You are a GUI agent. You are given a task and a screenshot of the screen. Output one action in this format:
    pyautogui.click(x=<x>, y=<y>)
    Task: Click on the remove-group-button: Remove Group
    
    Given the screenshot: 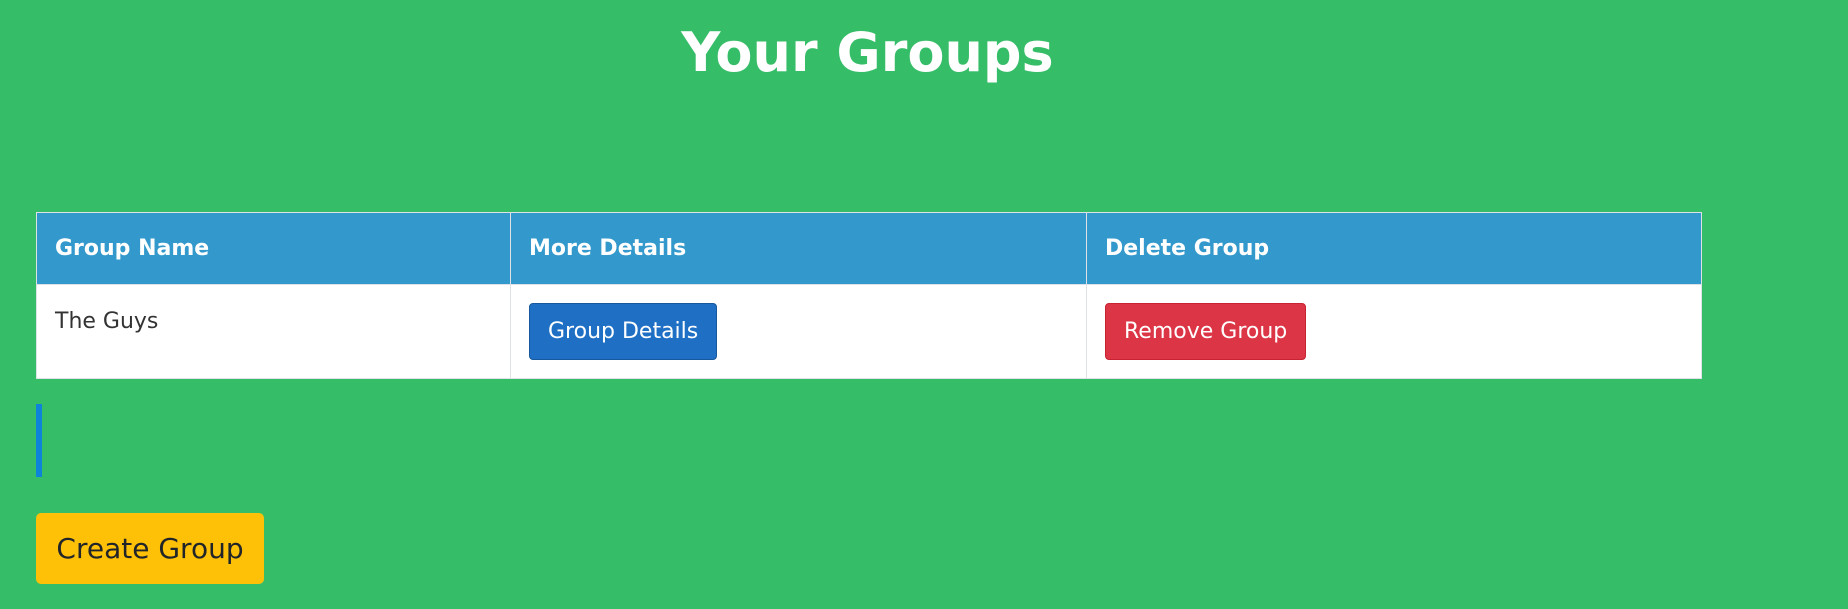 What is the action you would take?
    pyautogui.click(x=1206, y=331)
    